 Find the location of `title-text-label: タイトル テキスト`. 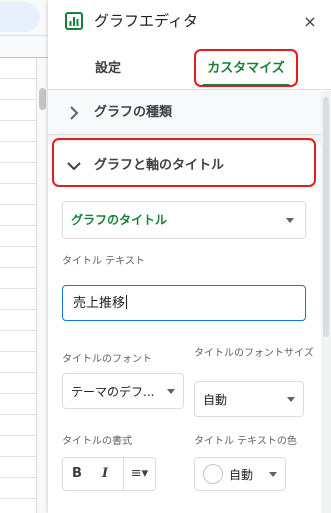

title-text-label: タイトル テキスト is located at coordinates (103, 261).